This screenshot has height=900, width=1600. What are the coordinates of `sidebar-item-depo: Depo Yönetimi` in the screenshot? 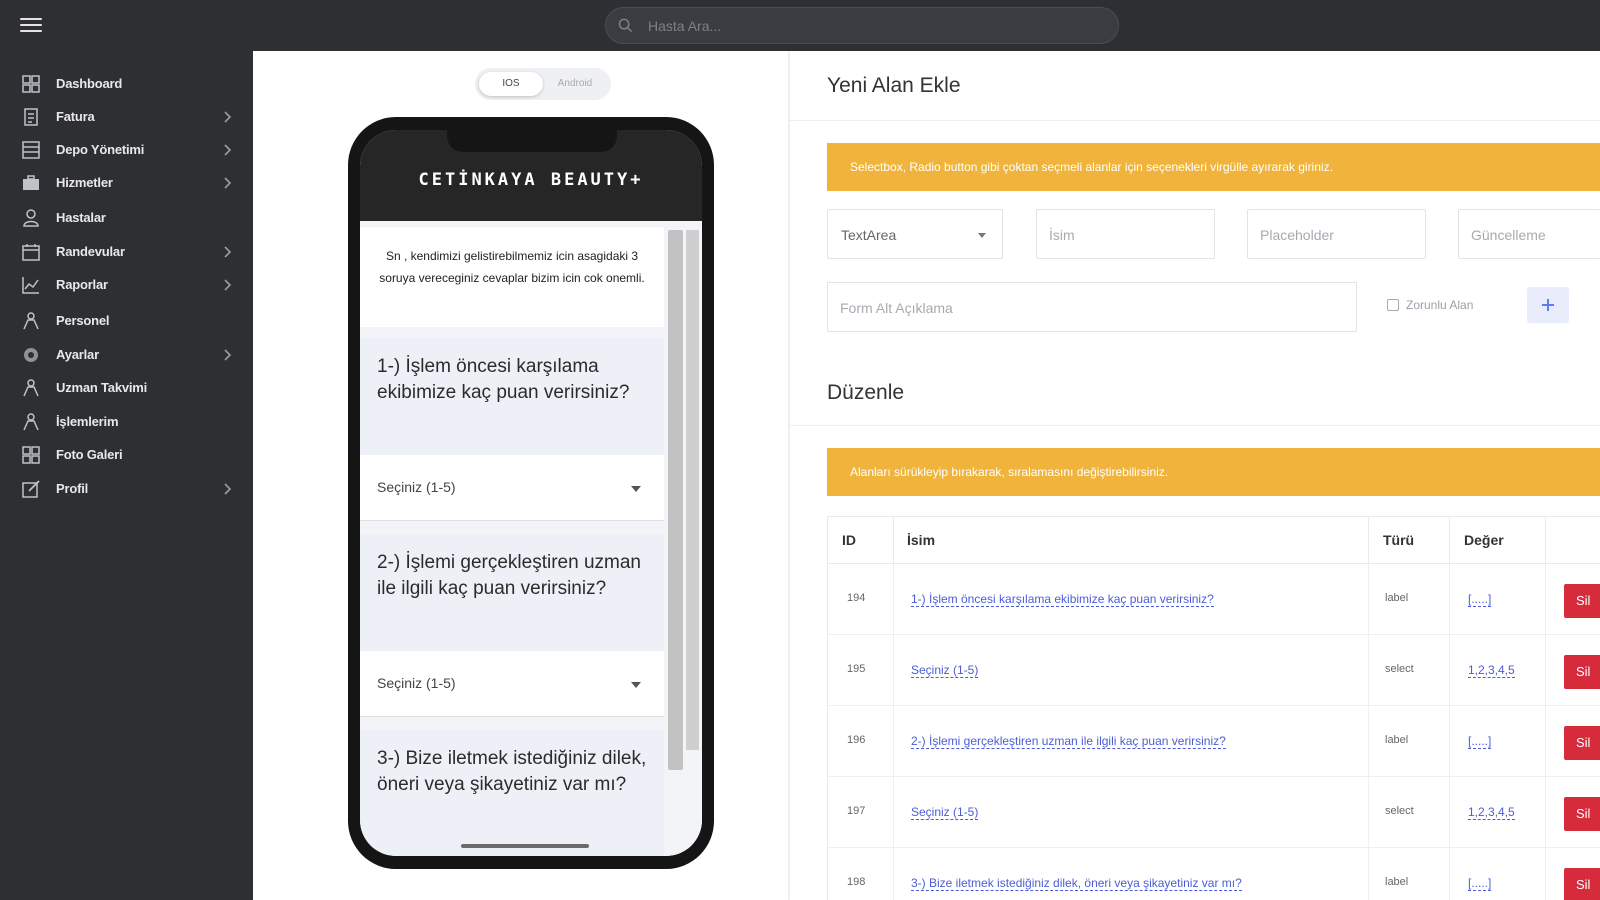 It's located at (126, 150).